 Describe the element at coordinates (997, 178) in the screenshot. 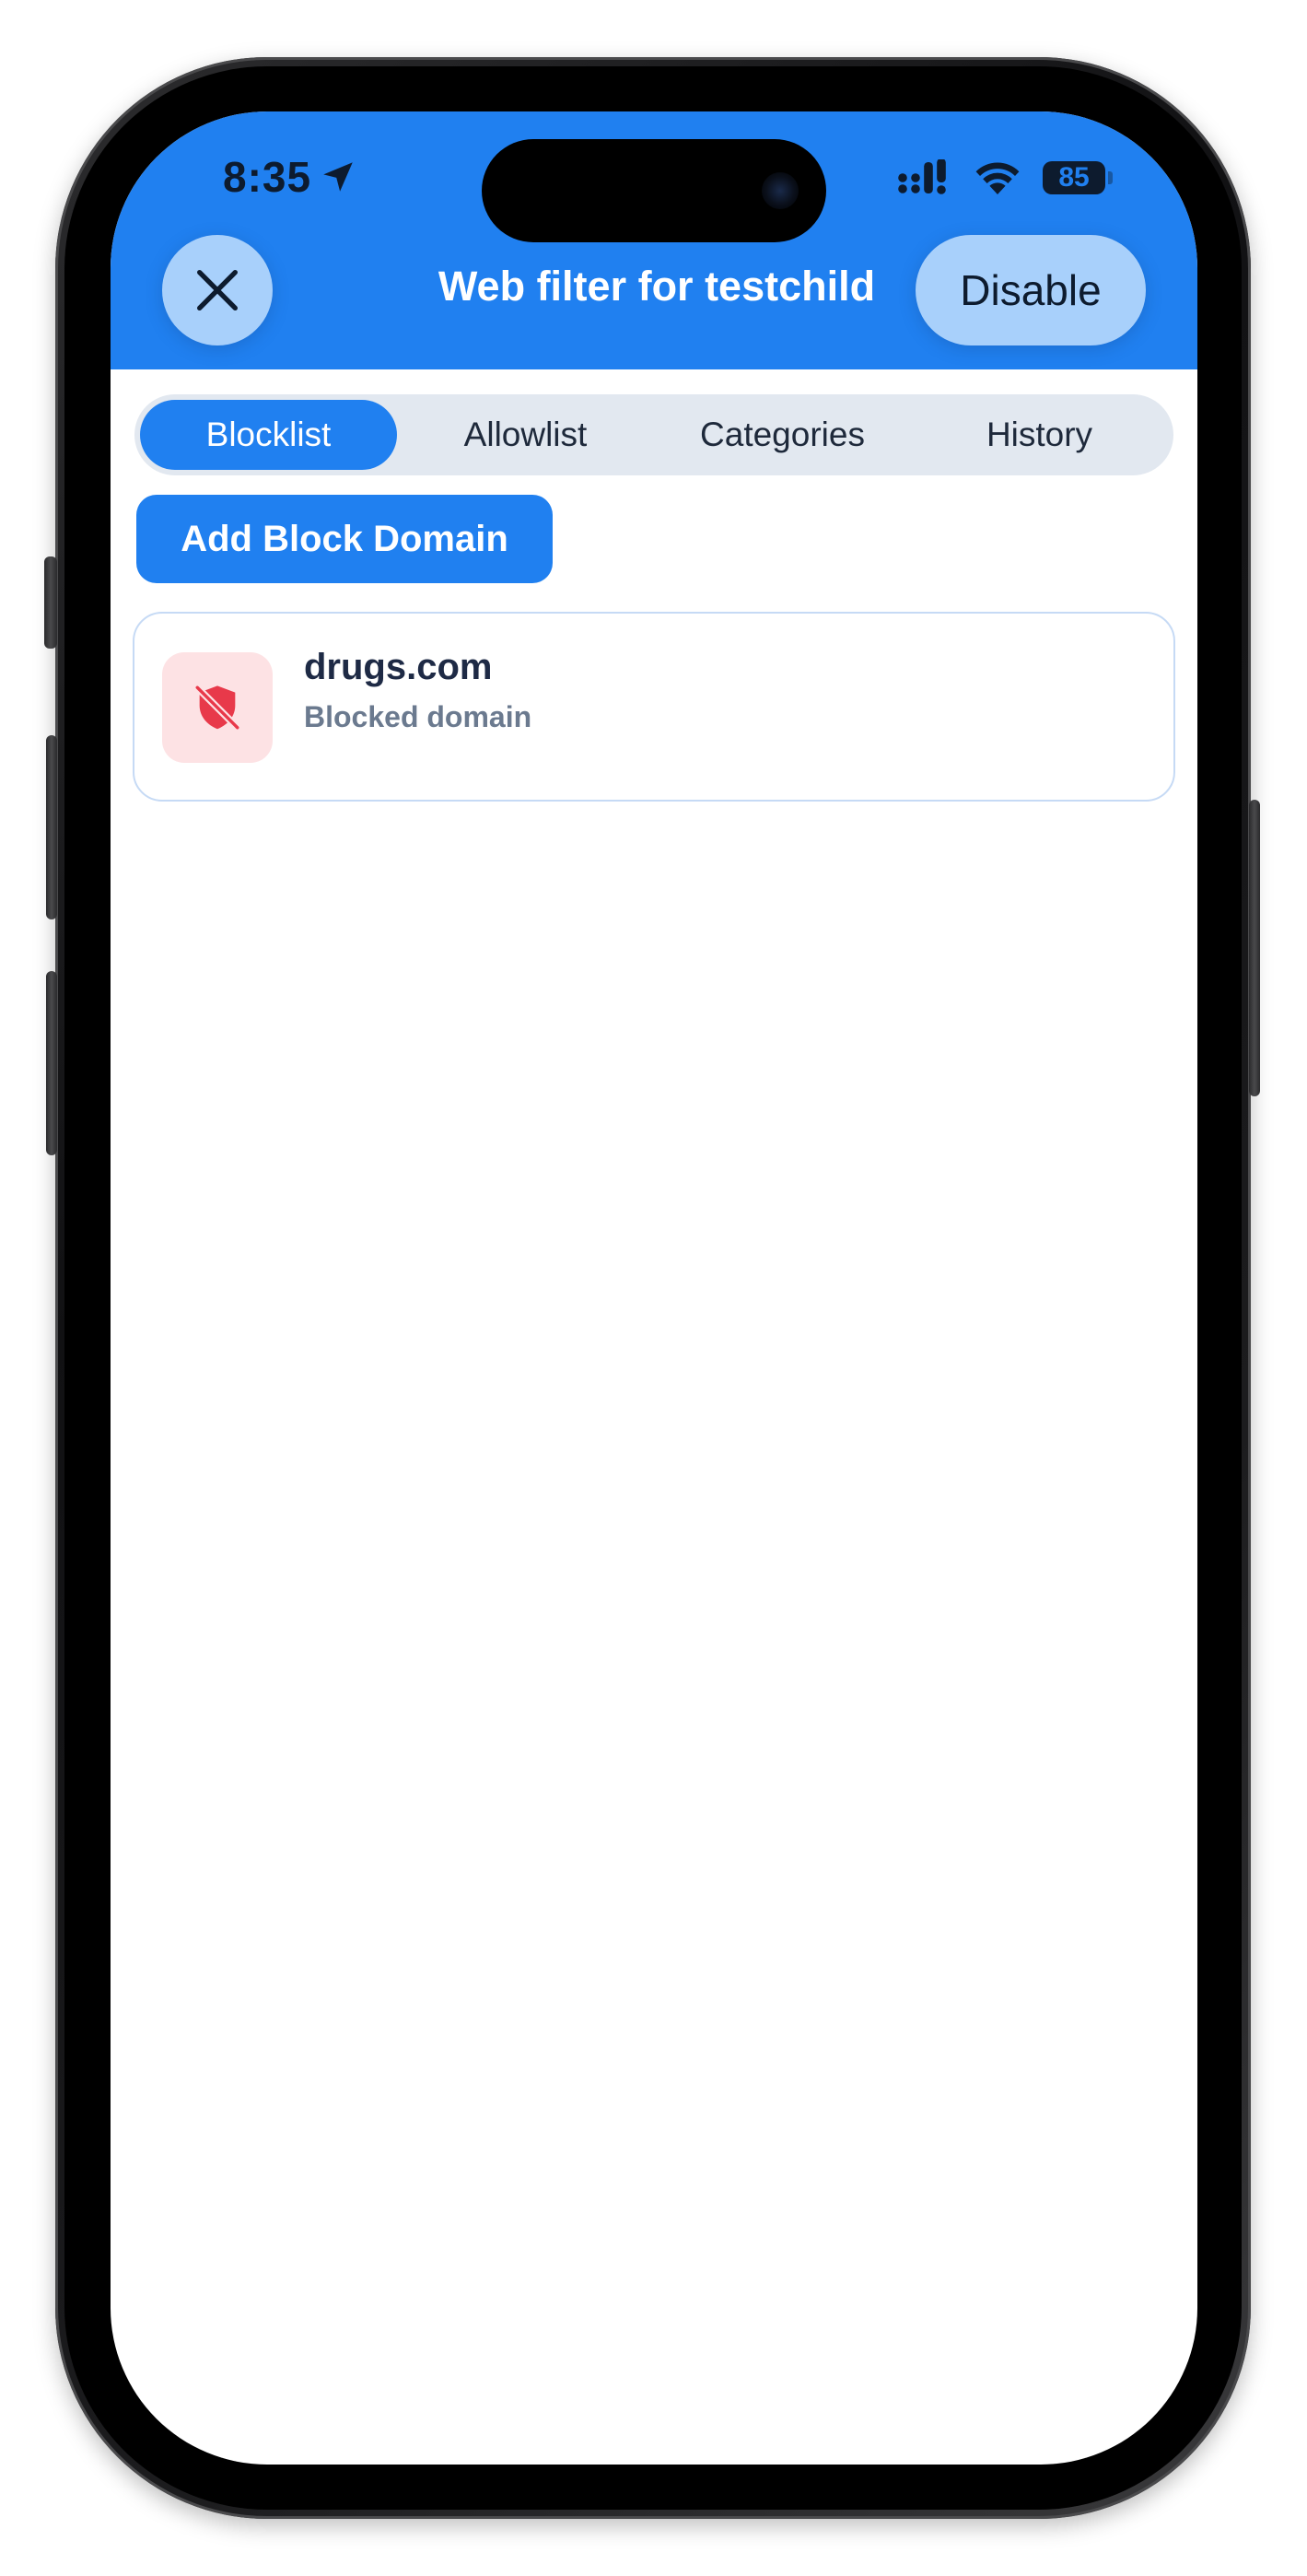

I see `wifi-icon` at that location.